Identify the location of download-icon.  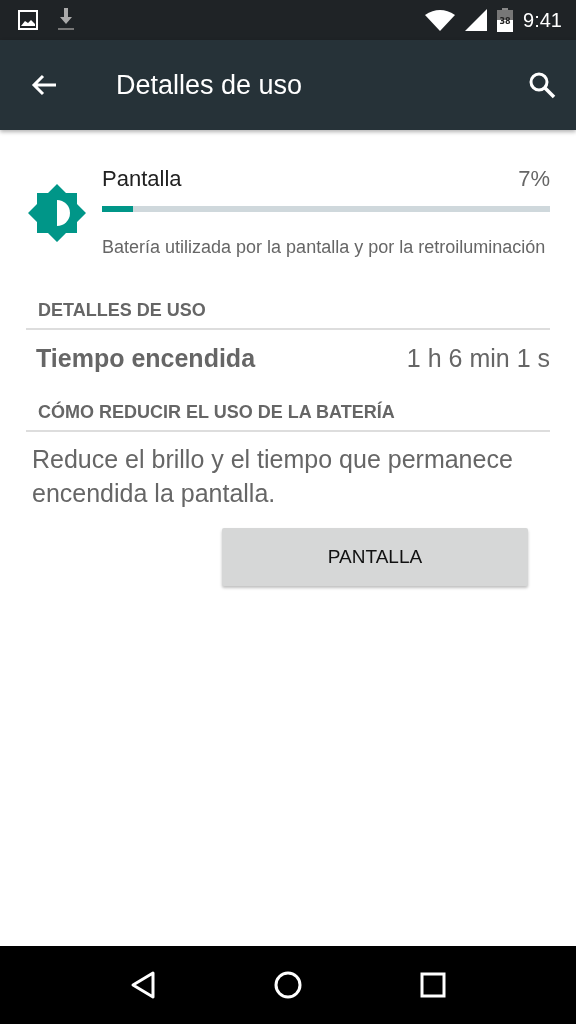
(66, 20).